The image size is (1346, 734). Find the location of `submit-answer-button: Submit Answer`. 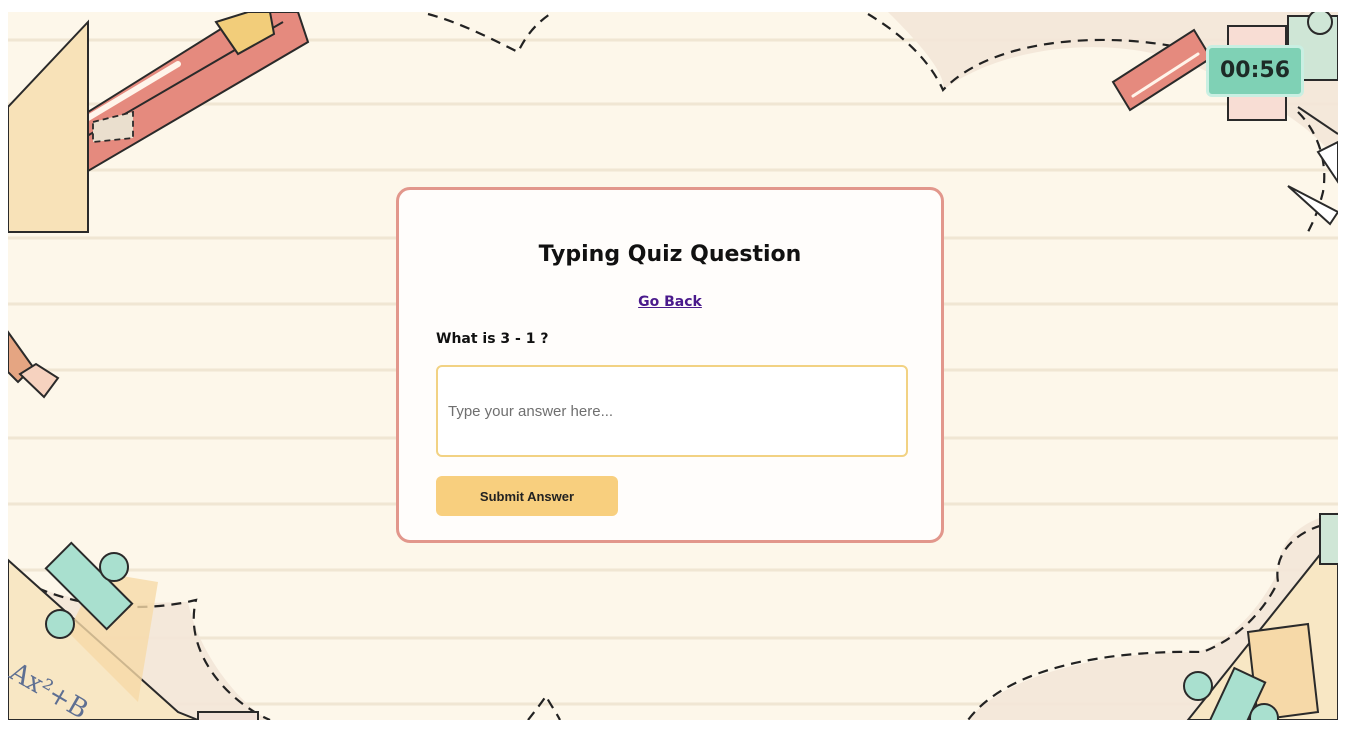

submit-answer-button: Submit Answer is located at coordinates (527, 496).